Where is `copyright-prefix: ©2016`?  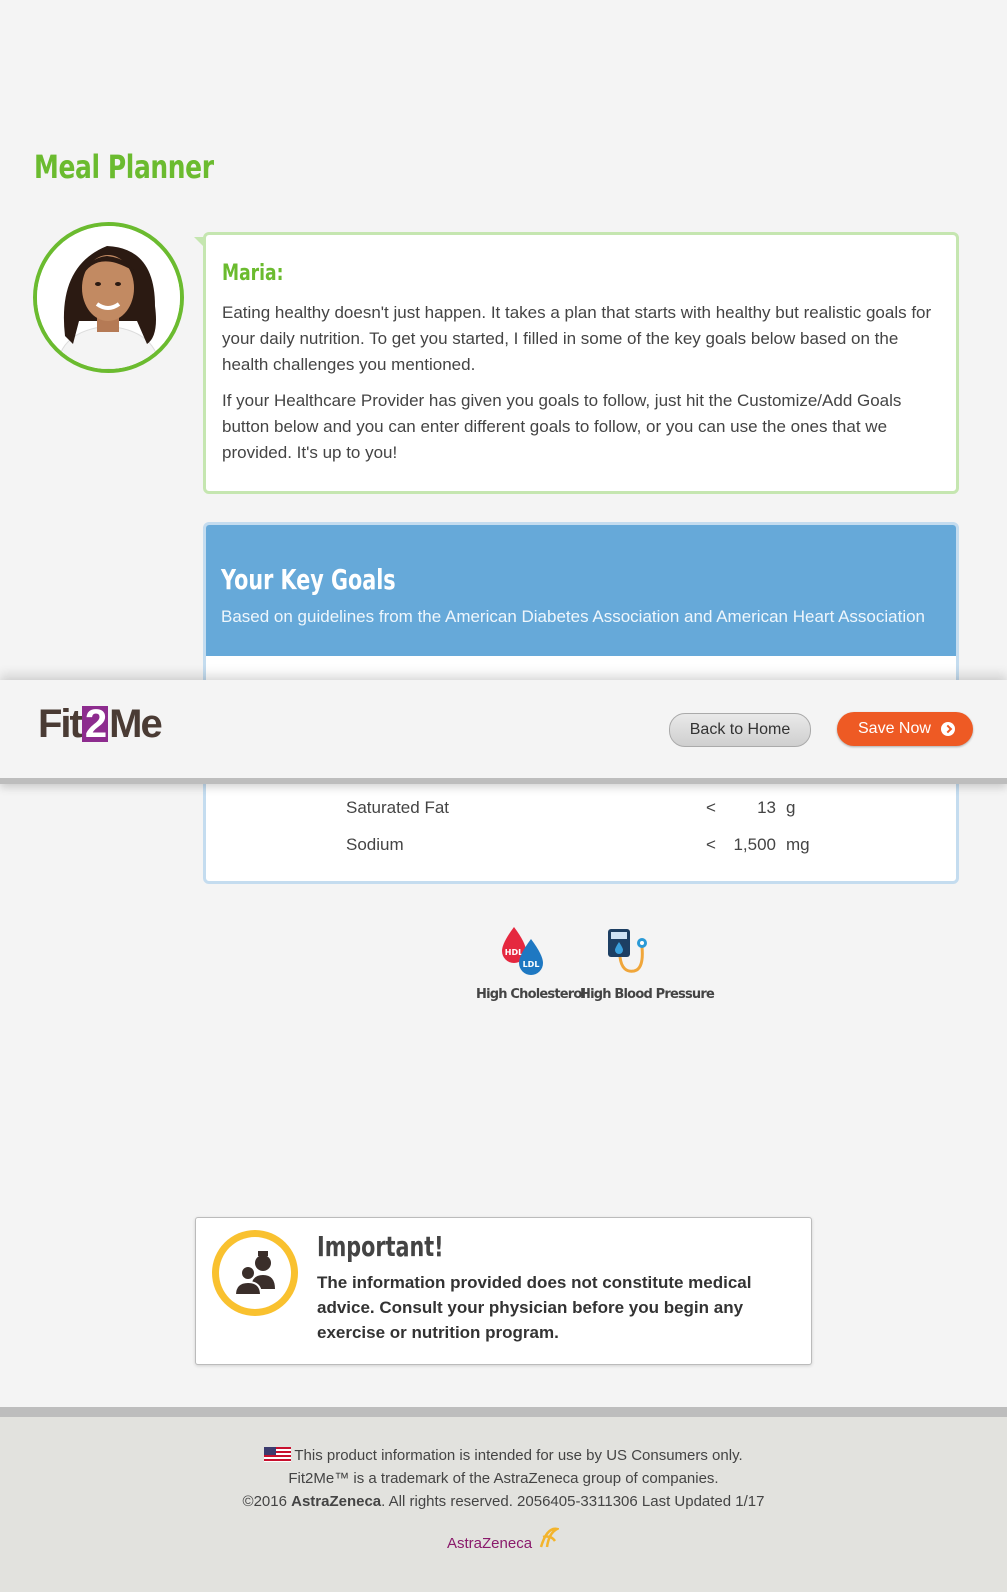 copyright-prefix: ©2016 is located at coordinates (267, 1501).